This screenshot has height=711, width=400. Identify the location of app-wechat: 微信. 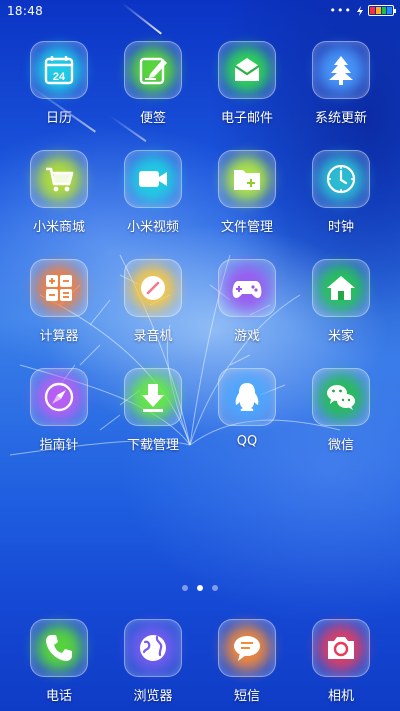
(341, 410).